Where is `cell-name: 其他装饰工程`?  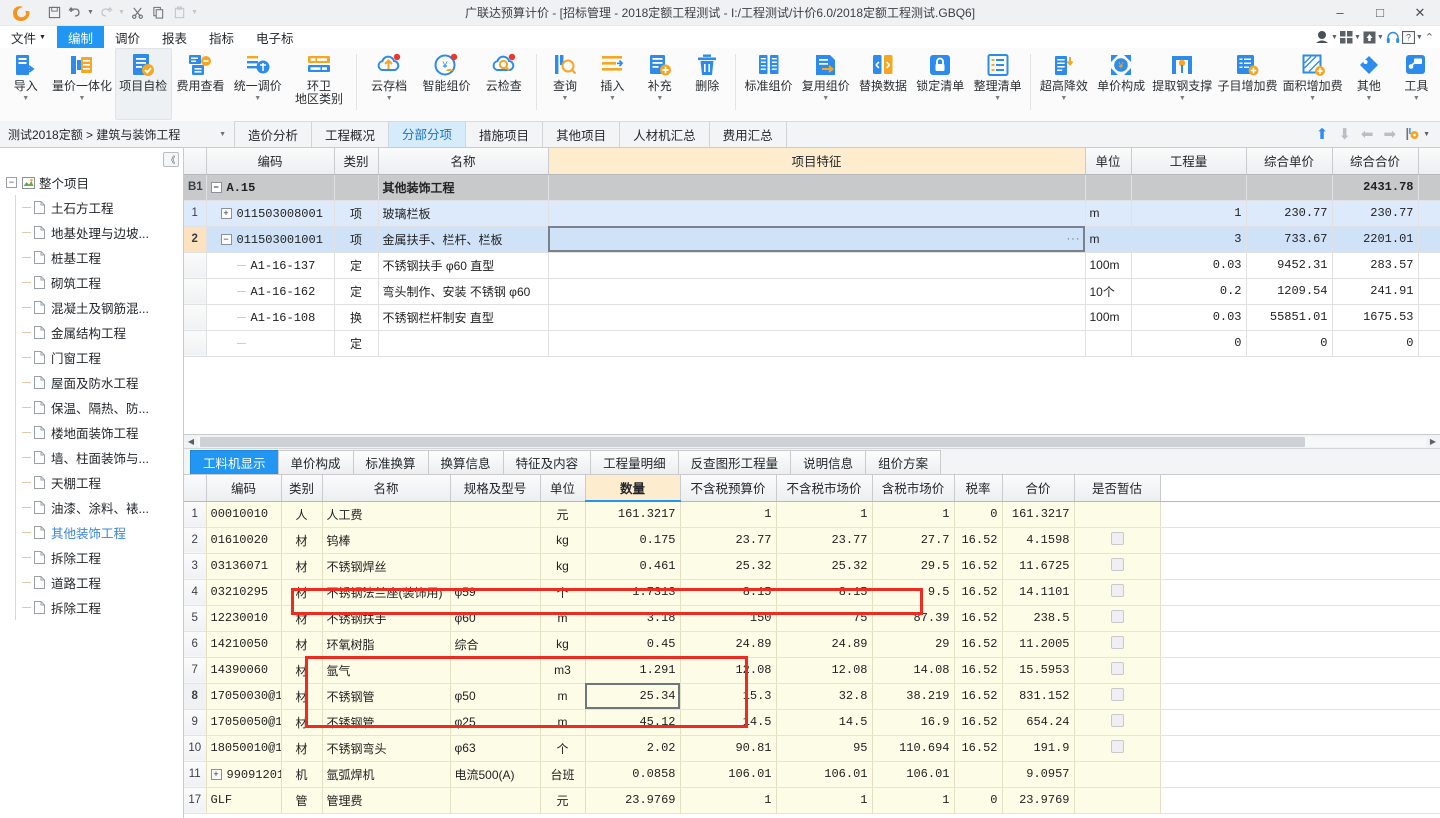
cell-name: 其他装饰工程 is located at coordinates (463, 187).